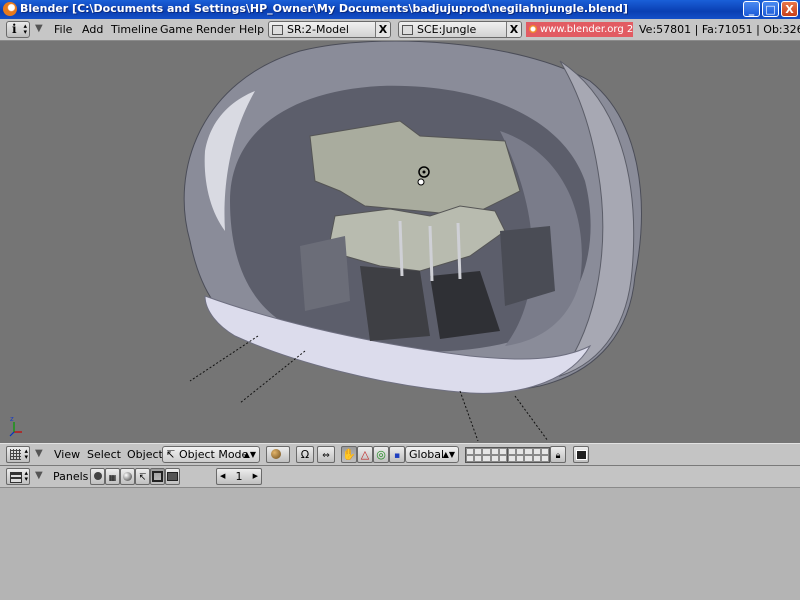 The height and width of the screenshot is (600, 800). I want to click on shading-context-button, so click(127, 476).